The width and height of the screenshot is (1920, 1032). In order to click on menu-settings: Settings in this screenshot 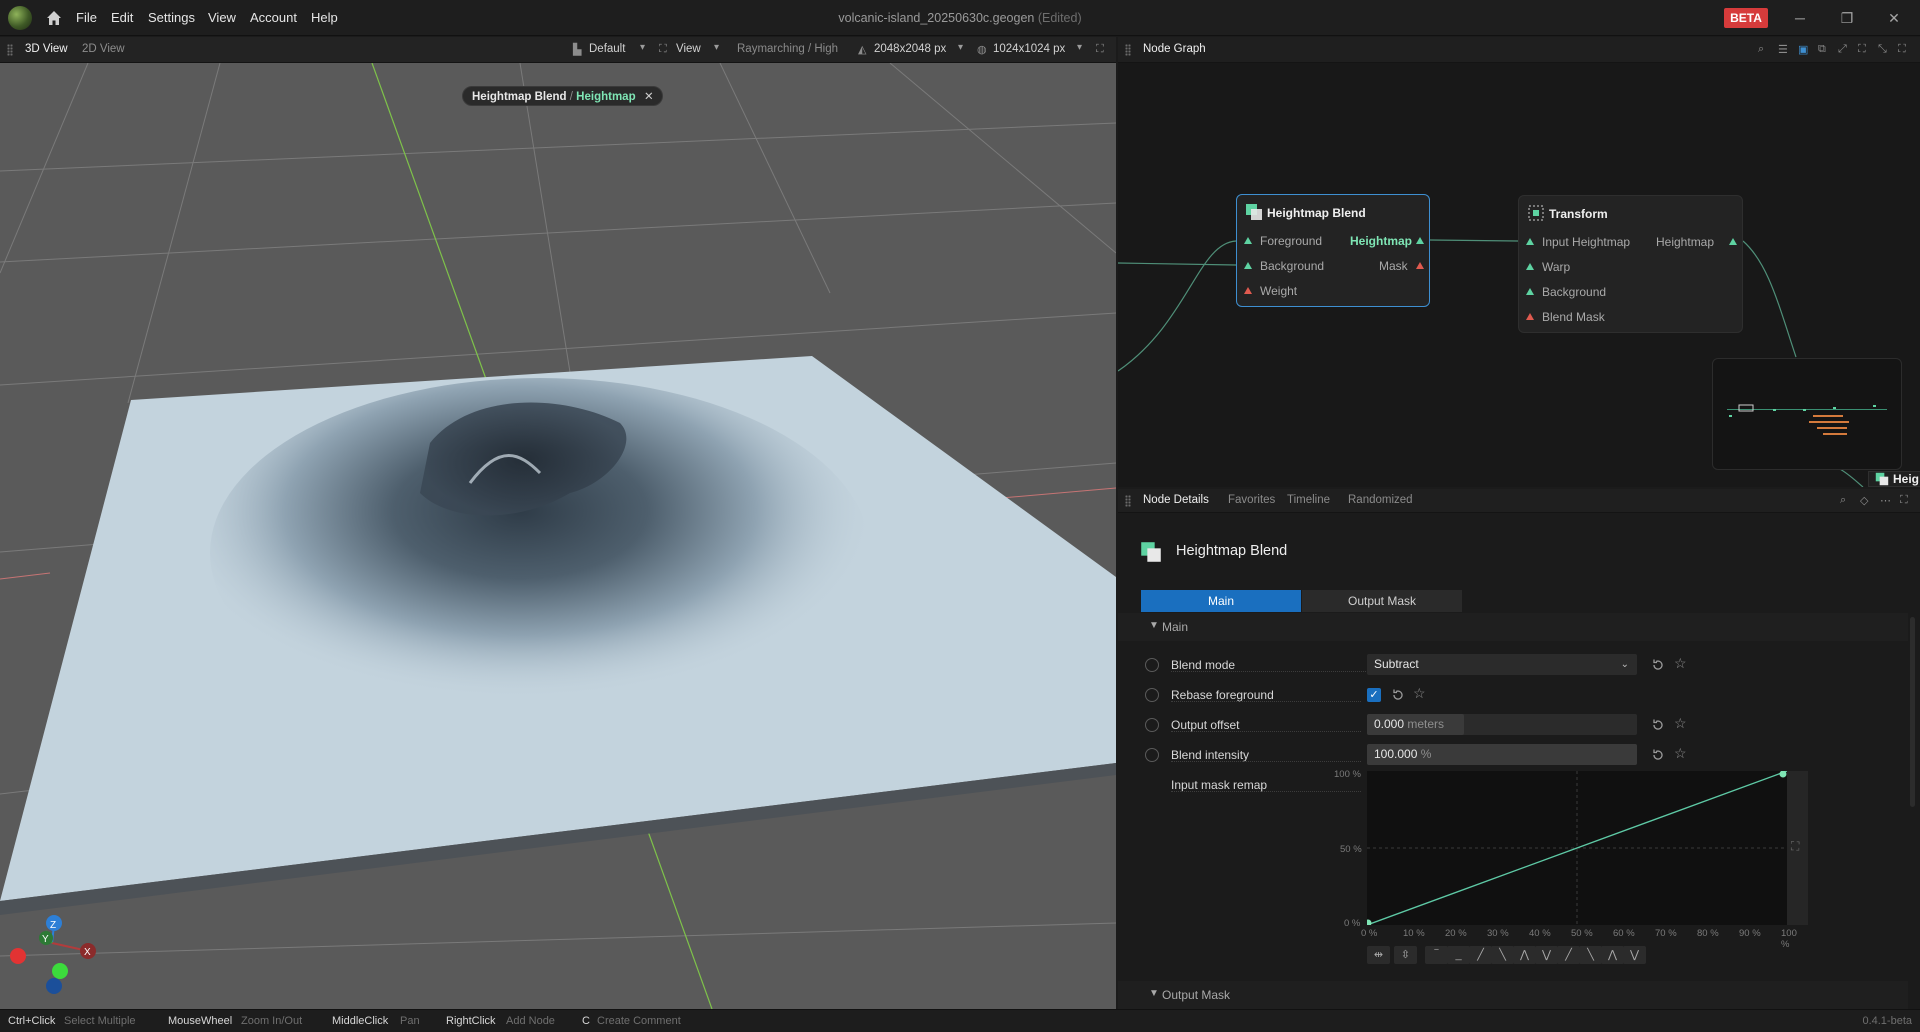, I will do `click(171, 17)`.